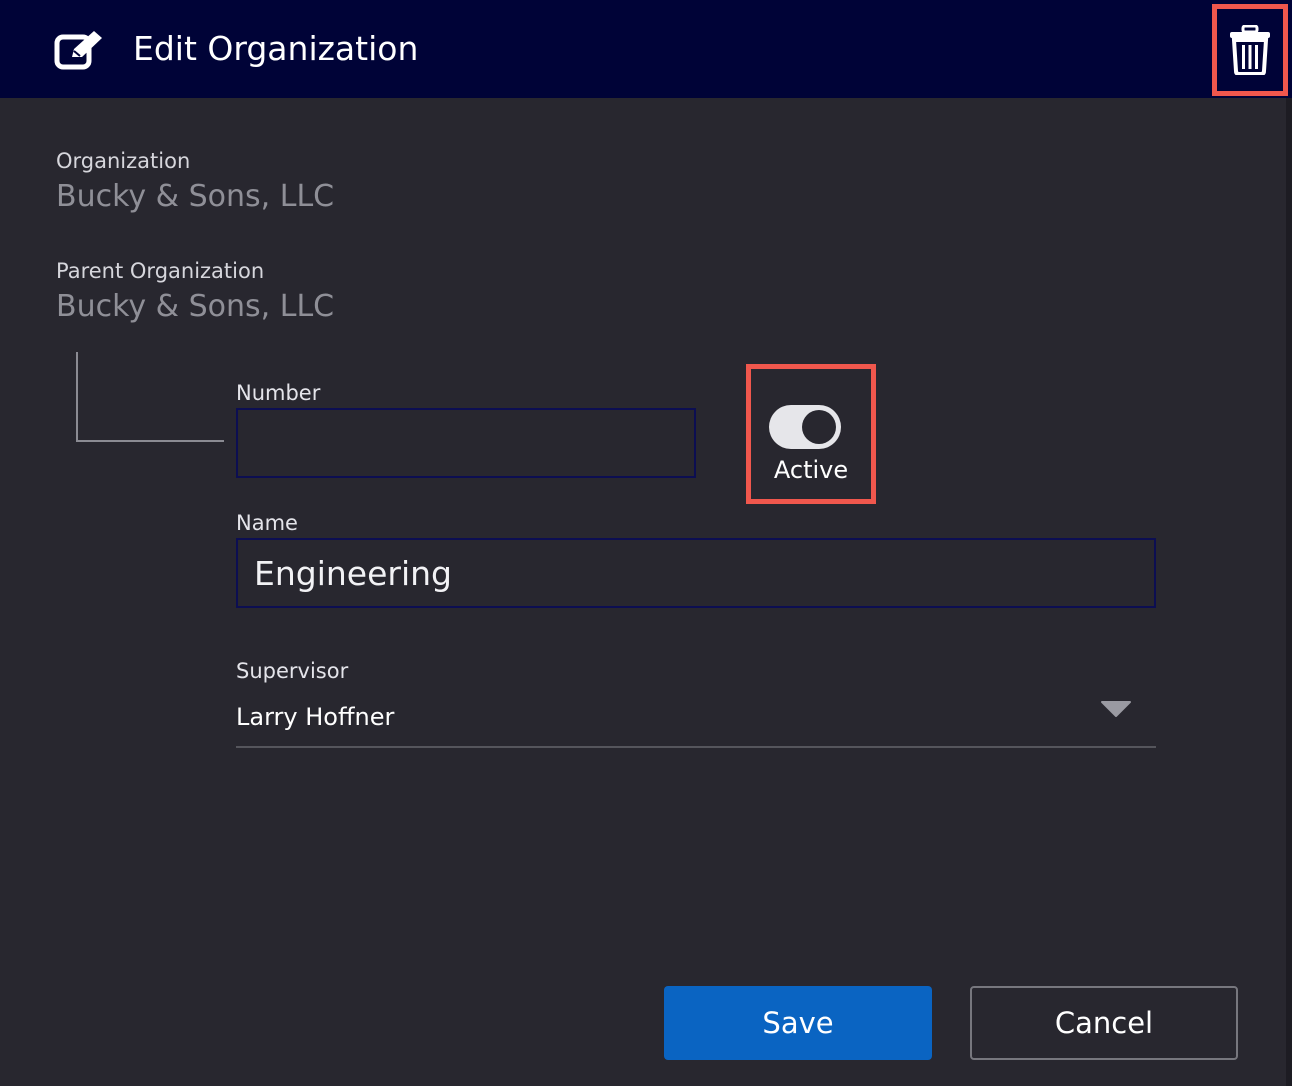  What do you see at coordinates (646, 49) in the screenshot?
I see `dialog-header: Edit Organization` at bounding box center [646, 49].